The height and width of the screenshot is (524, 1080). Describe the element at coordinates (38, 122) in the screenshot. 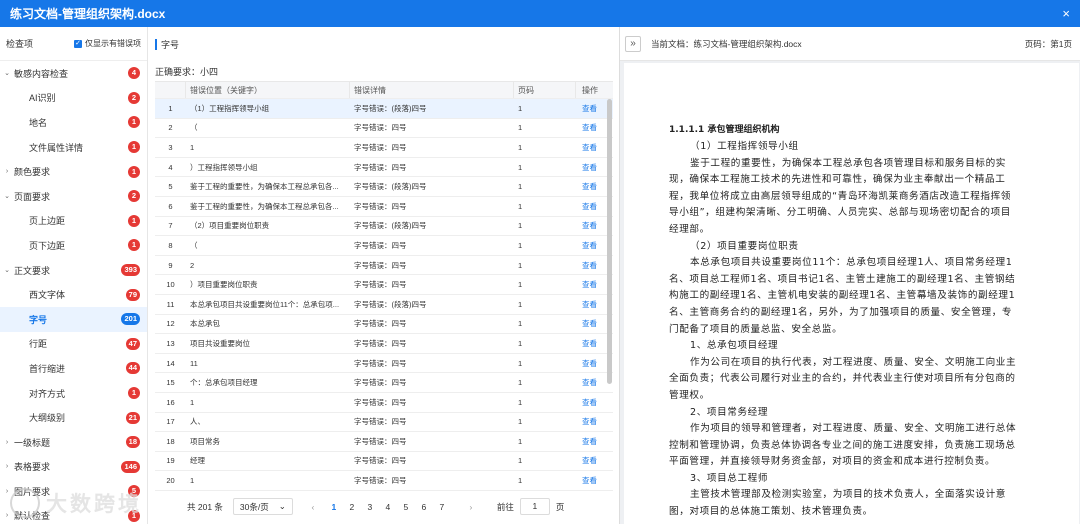

I see `sidebar-item-label: 地名` at that location.